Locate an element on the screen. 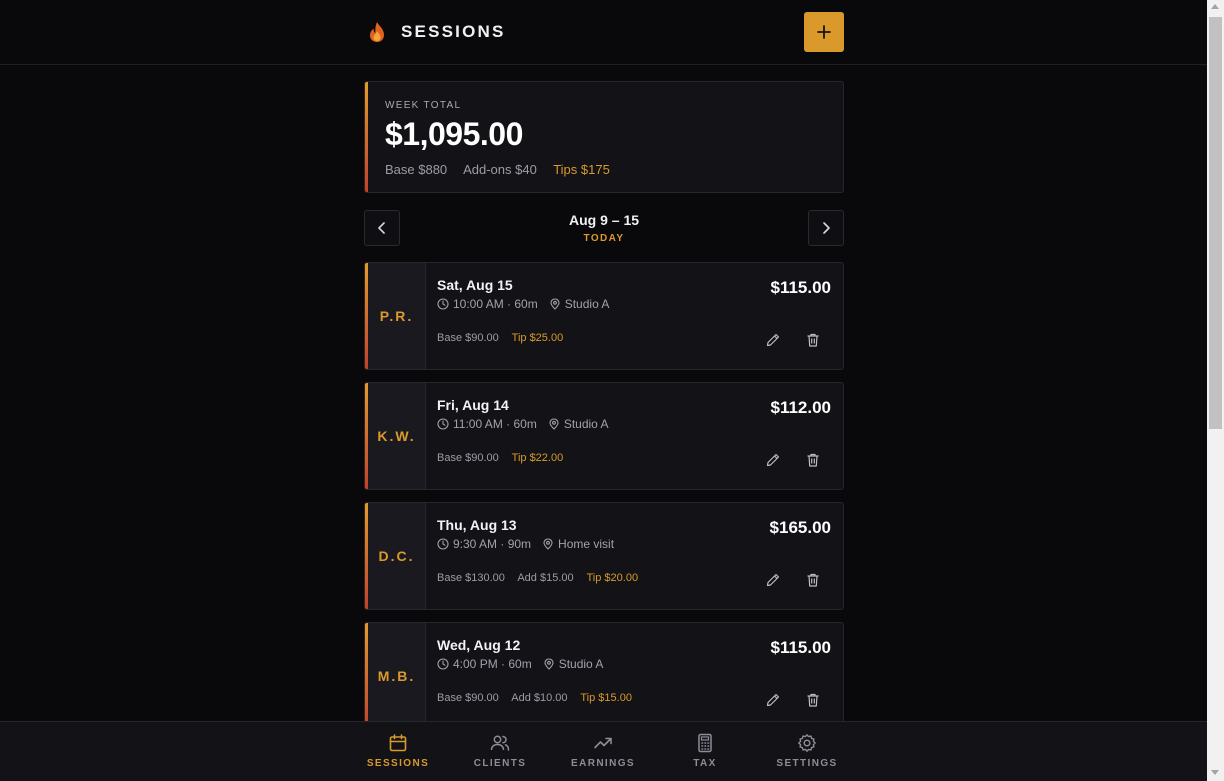  page-title: SESSIONS is located at coordinates (453, 31).